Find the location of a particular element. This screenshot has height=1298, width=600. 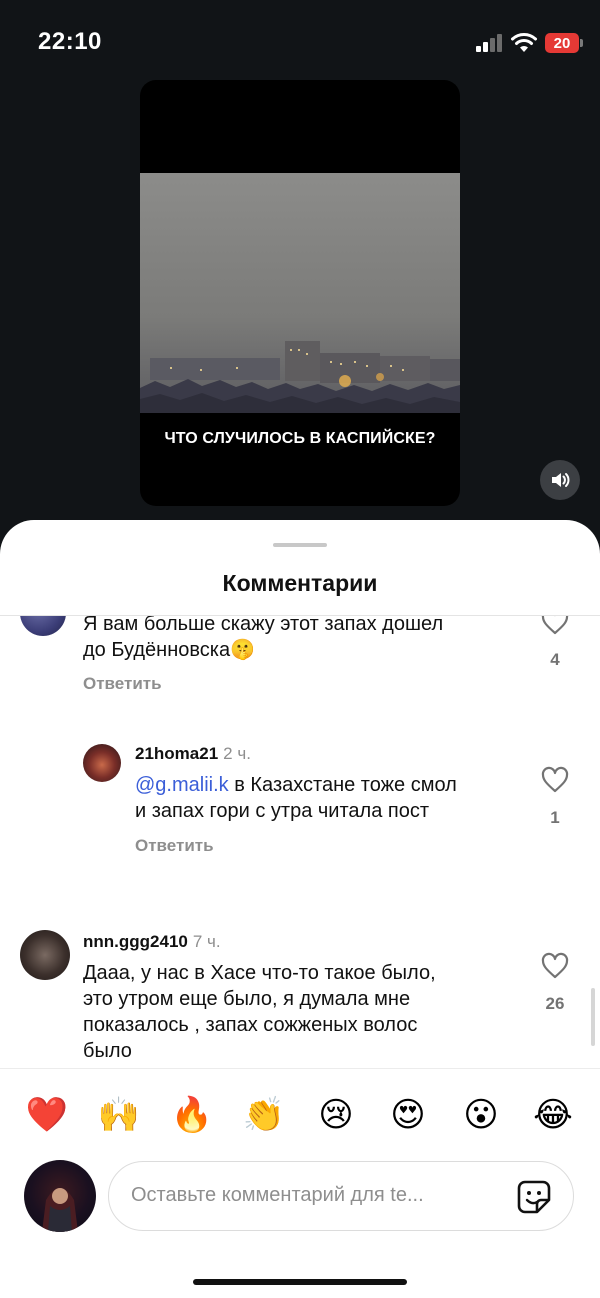

video-thumbnail is located at coordinates (300, 293).